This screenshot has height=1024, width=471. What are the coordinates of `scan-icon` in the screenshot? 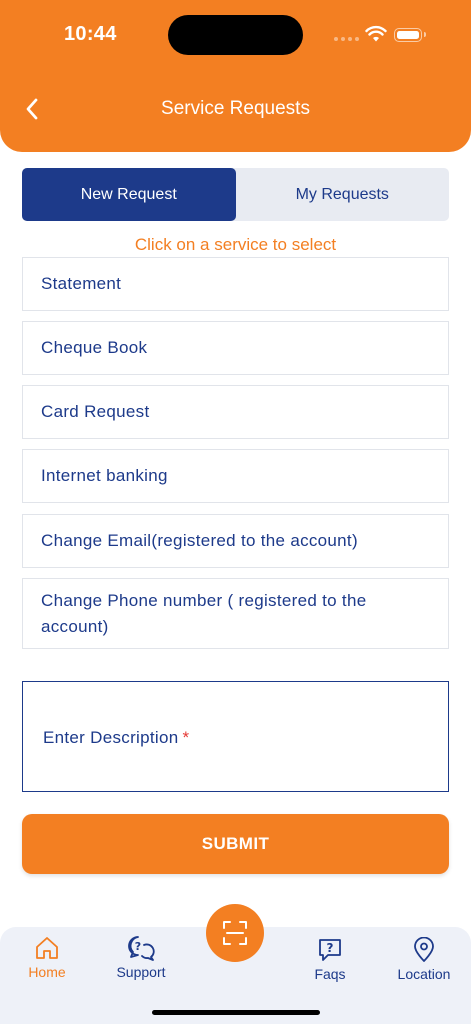 It's located at (235, 933).